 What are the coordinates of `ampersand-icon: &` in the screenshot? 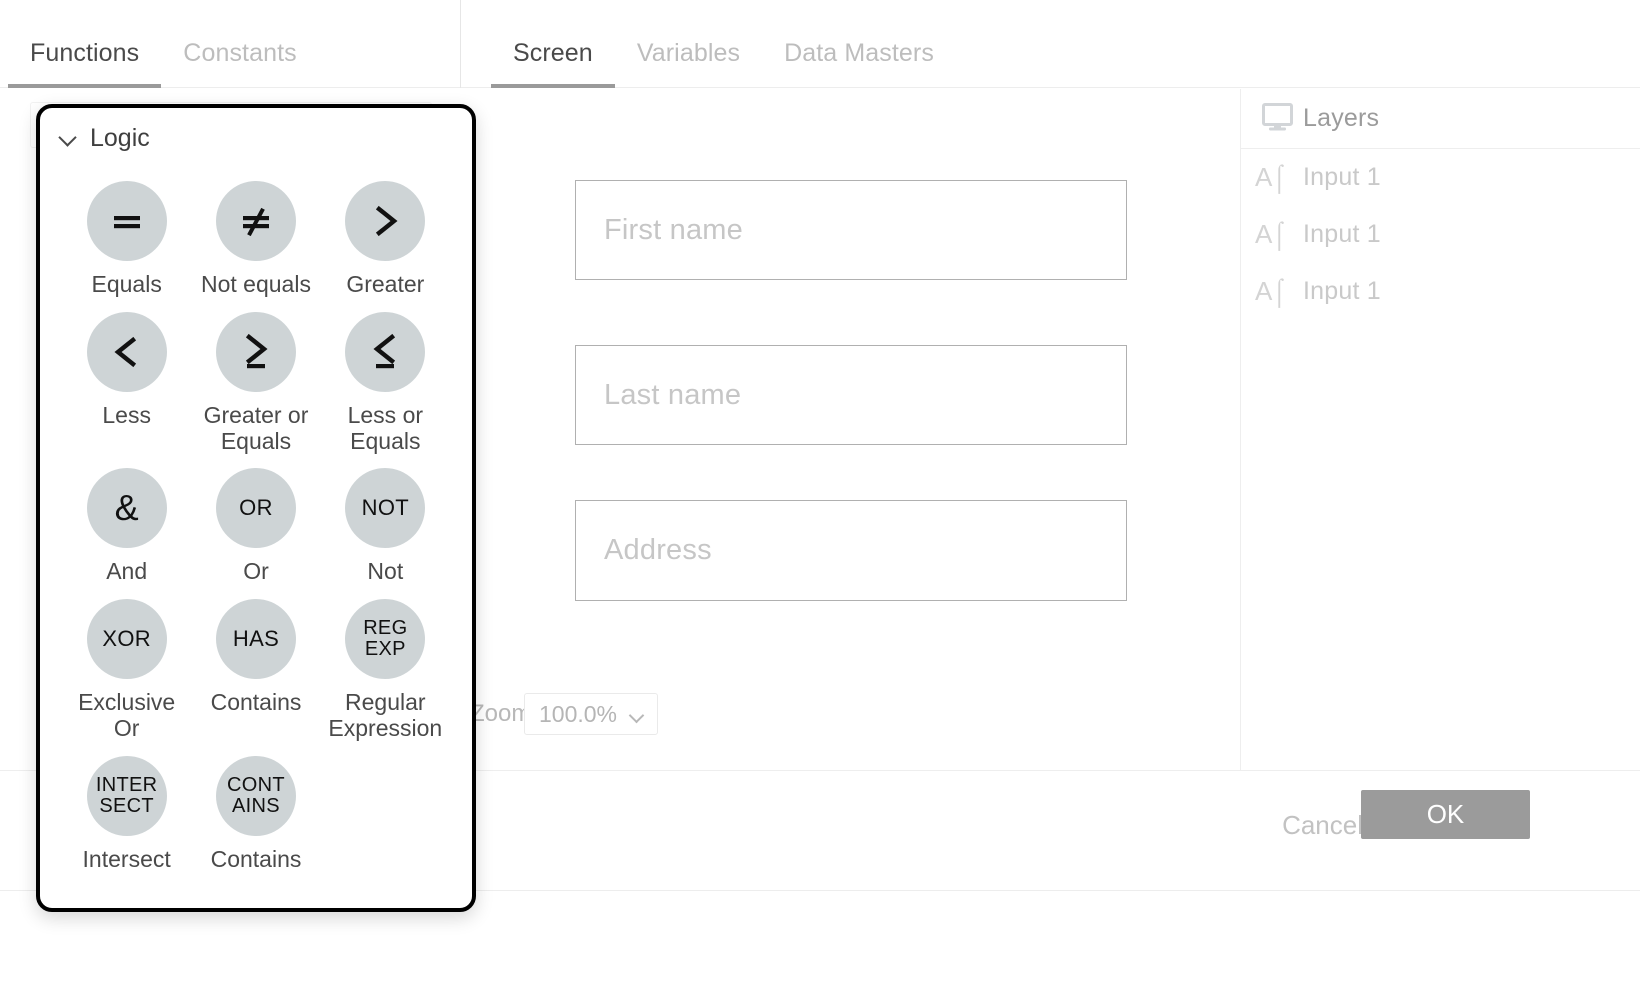 It's located at (126, 508).